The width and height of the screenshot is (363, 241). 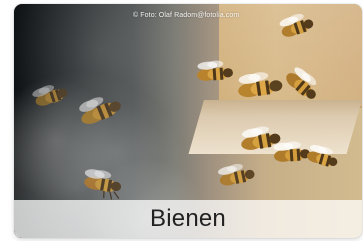 I want to click on photo-credit: © Foto: Olaf Radom@fotolia.com, so click(x=186, y=15).